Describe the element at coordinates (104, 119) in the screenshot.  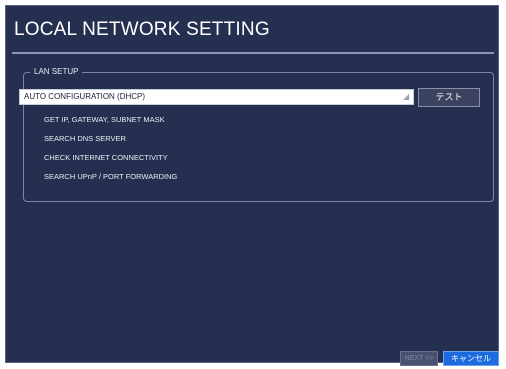
I see `step-item: GET IP, GATEWAY, SUBNET MASK` at that location.